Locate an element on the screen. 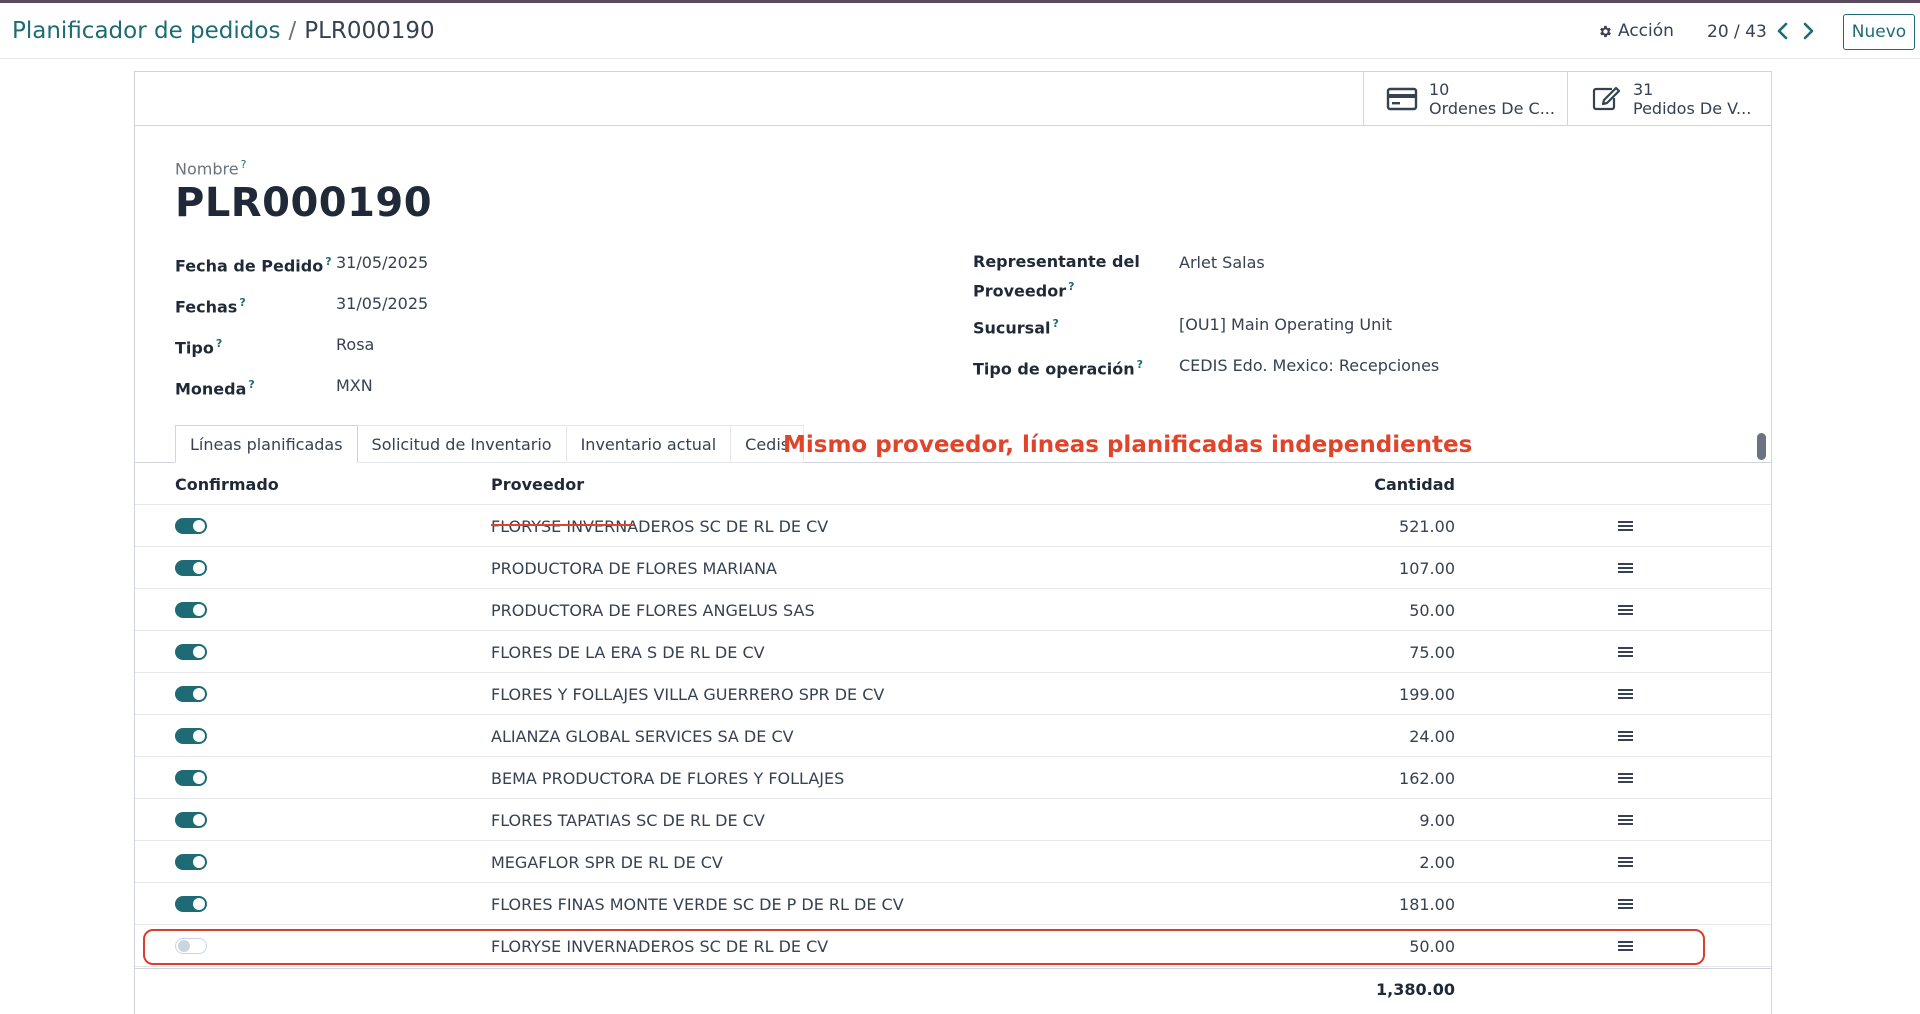  table-row: PRODUCTORA DE FLORES MARIANA 107.00 is located at coordinates (953, 568).